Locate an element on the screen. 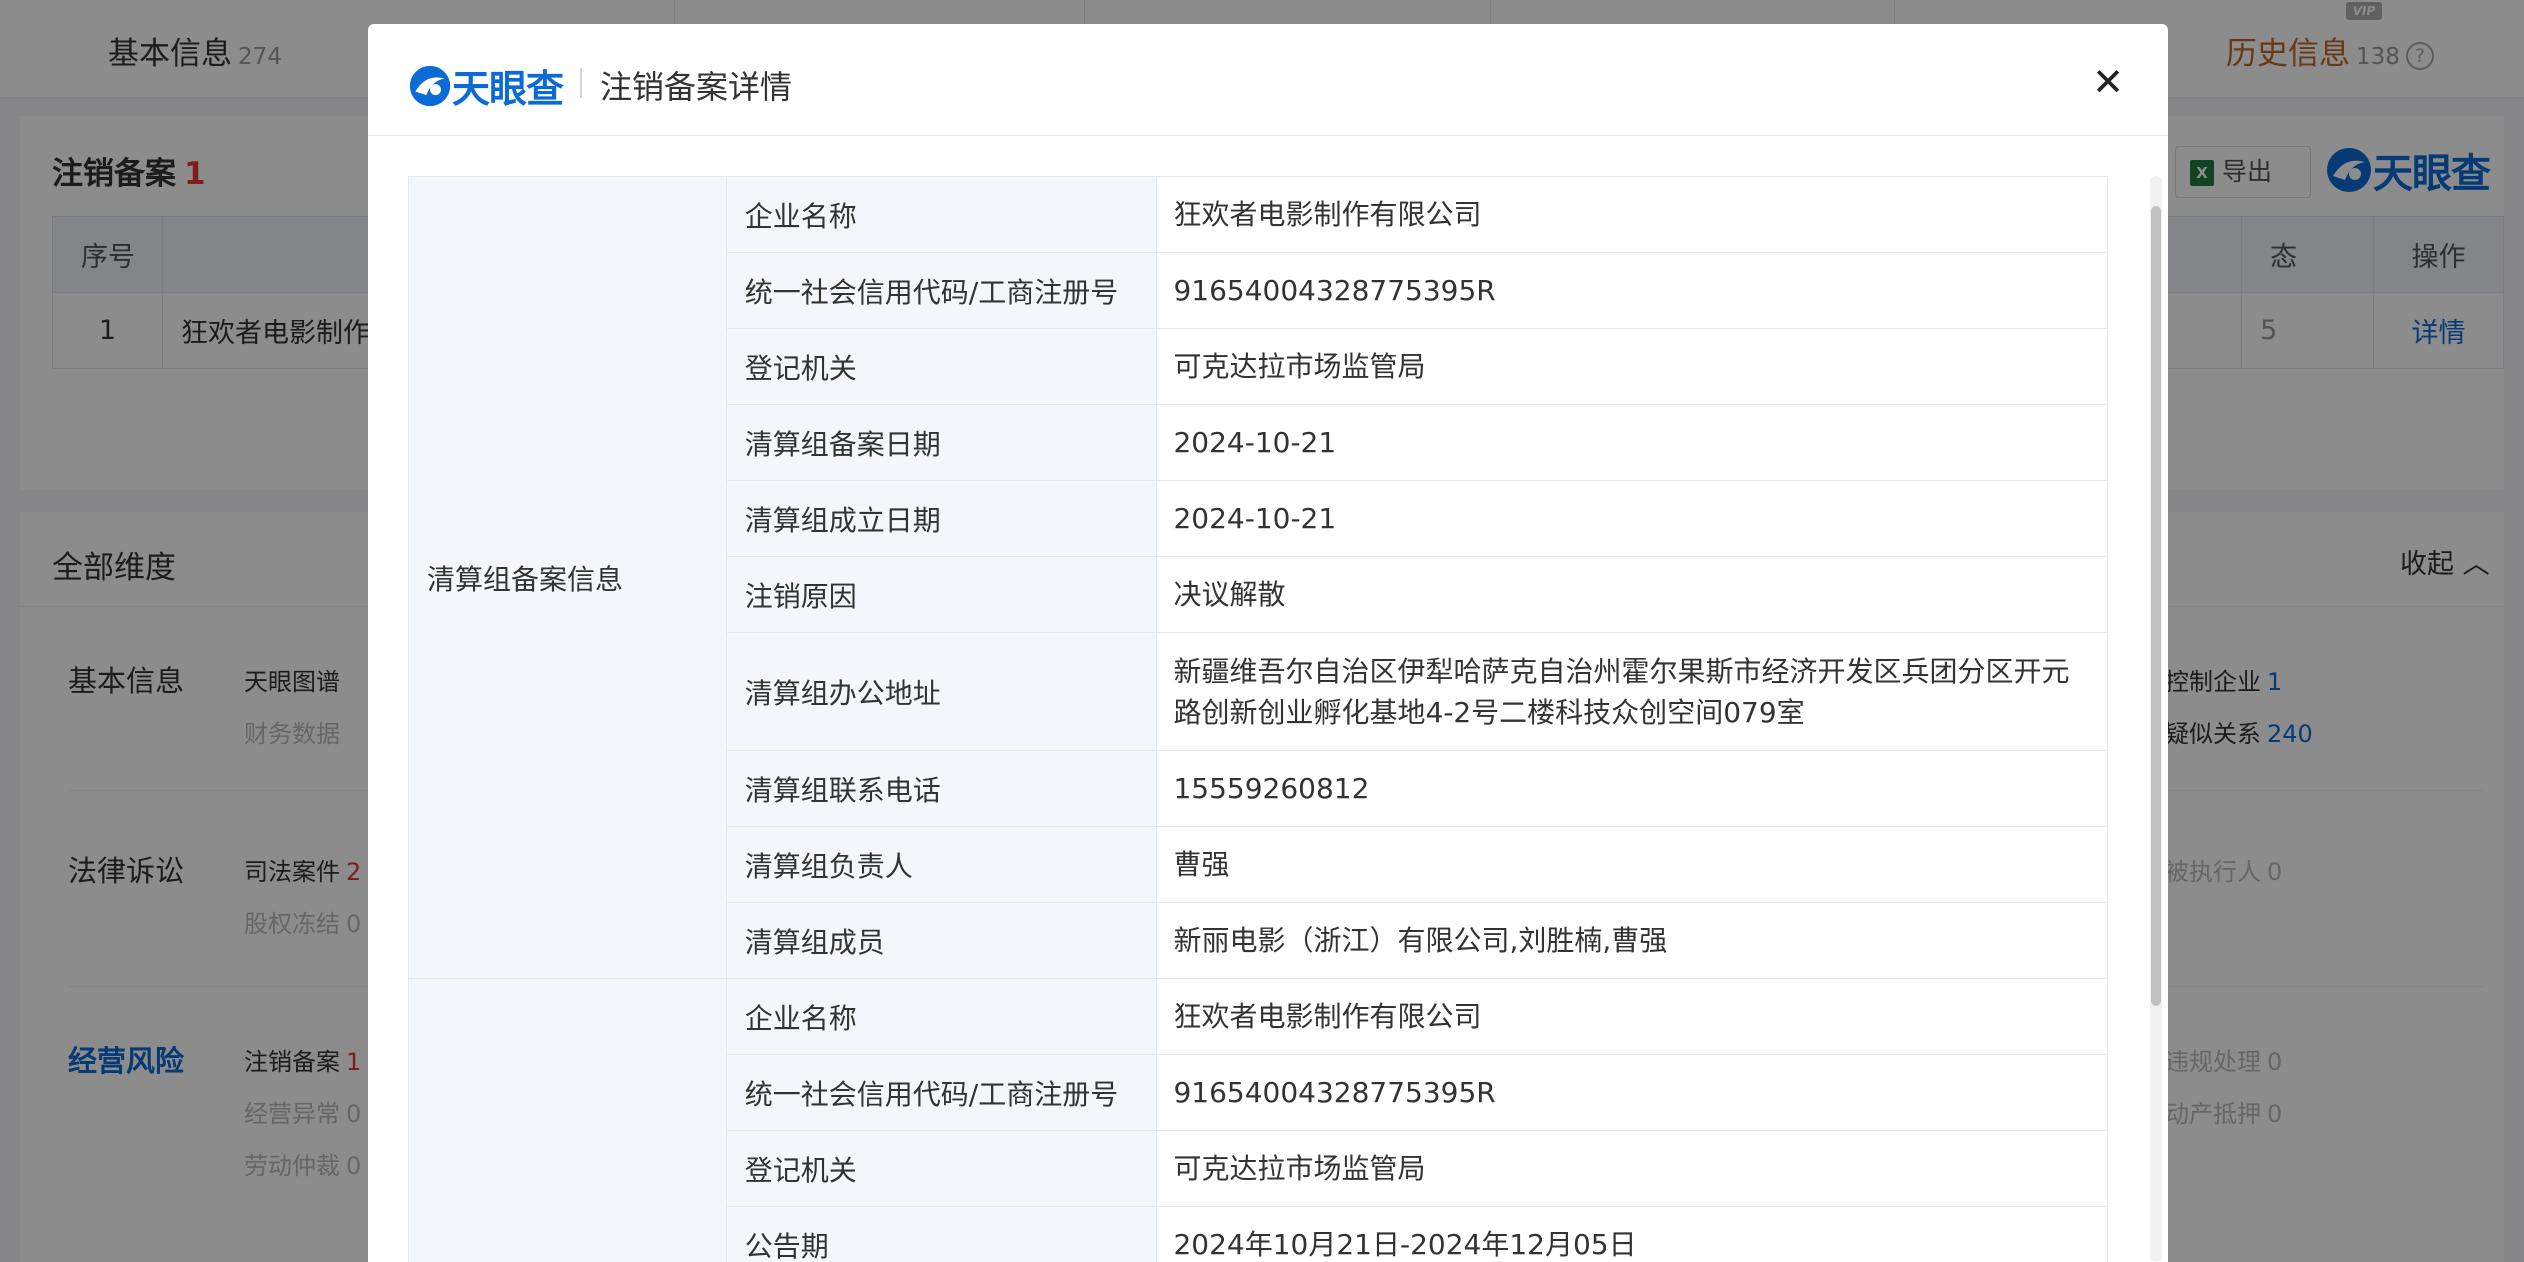  scrollbar is located at coordinates (2156, 719).